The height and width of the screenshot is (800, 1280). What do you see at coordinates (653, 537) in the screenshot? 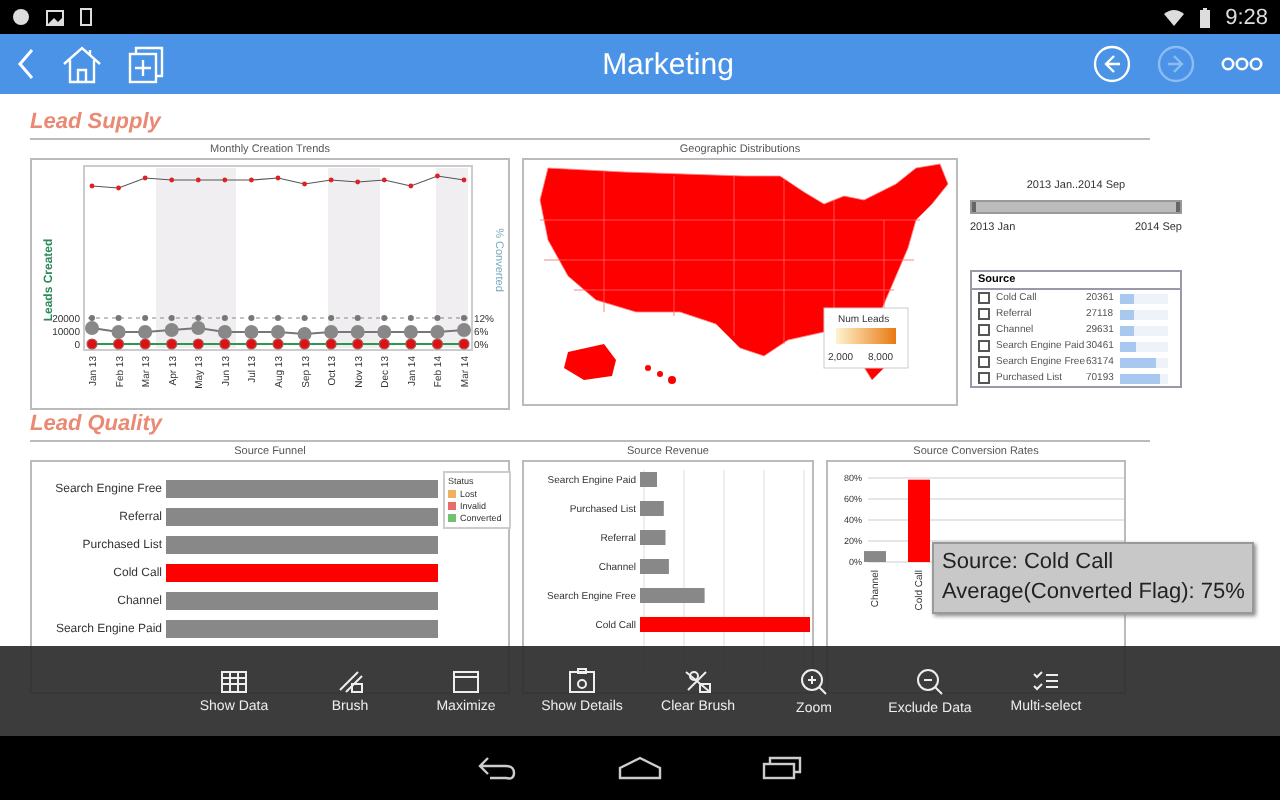
I see `revenue-bar` at bounding box center [653, 537].